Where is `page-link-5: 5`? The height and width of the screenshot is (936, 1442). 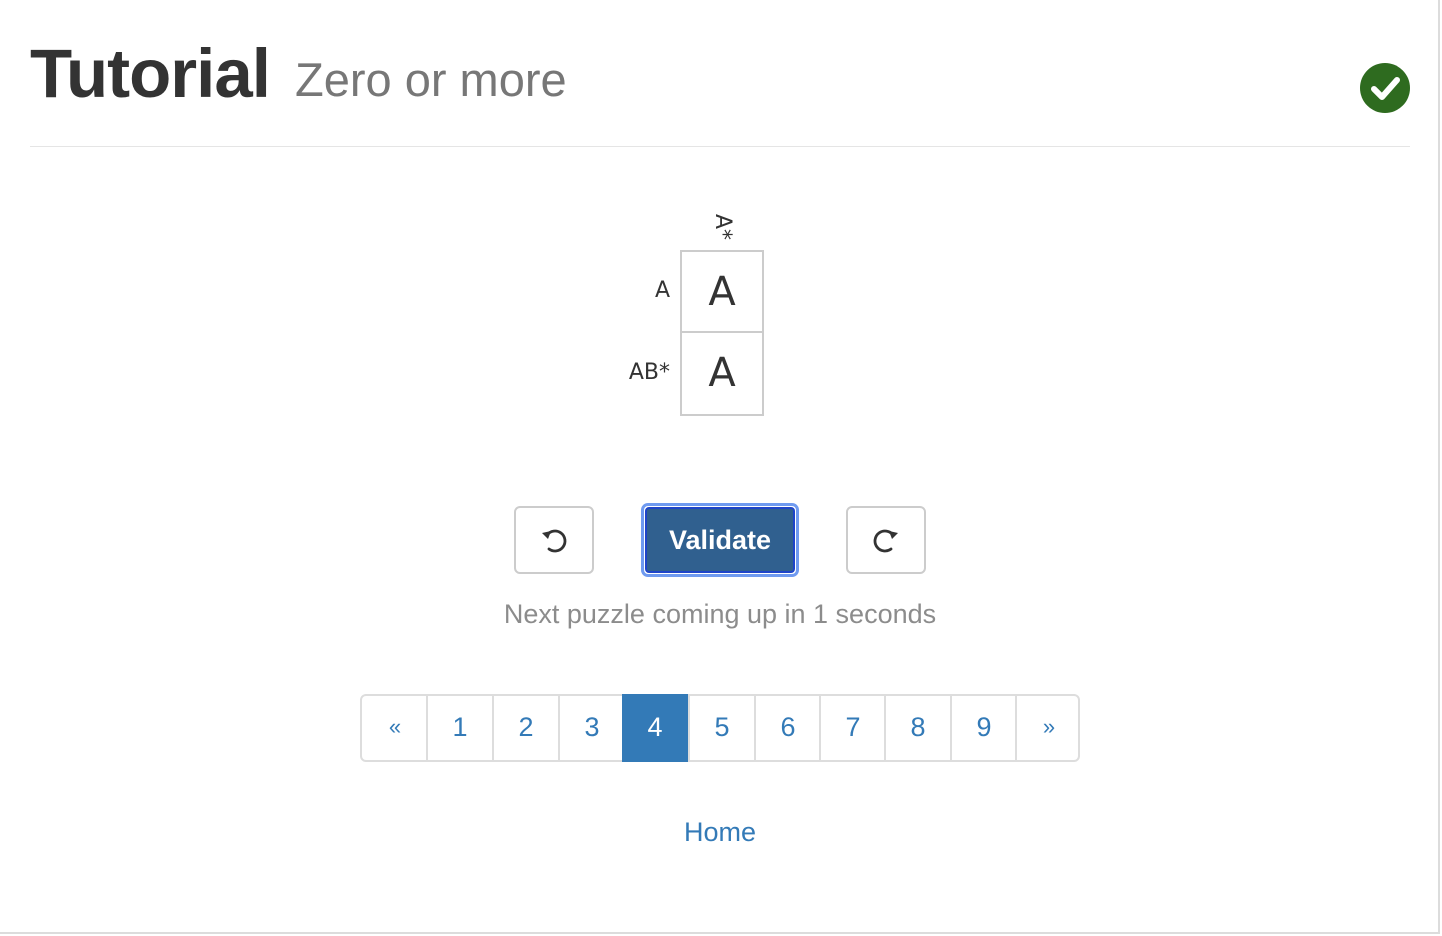 page-link-5: 5 is located at coordinates (721, 728).